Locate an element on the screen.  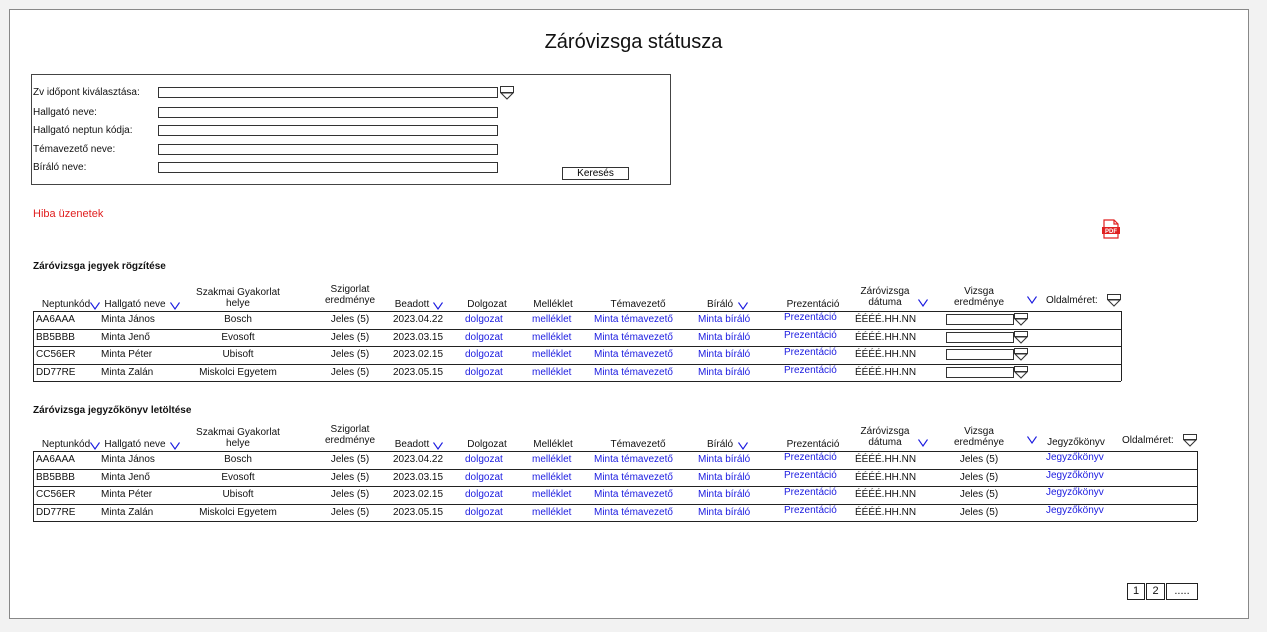
dropdown-triangle-icon is located at coordinates (507, 93).